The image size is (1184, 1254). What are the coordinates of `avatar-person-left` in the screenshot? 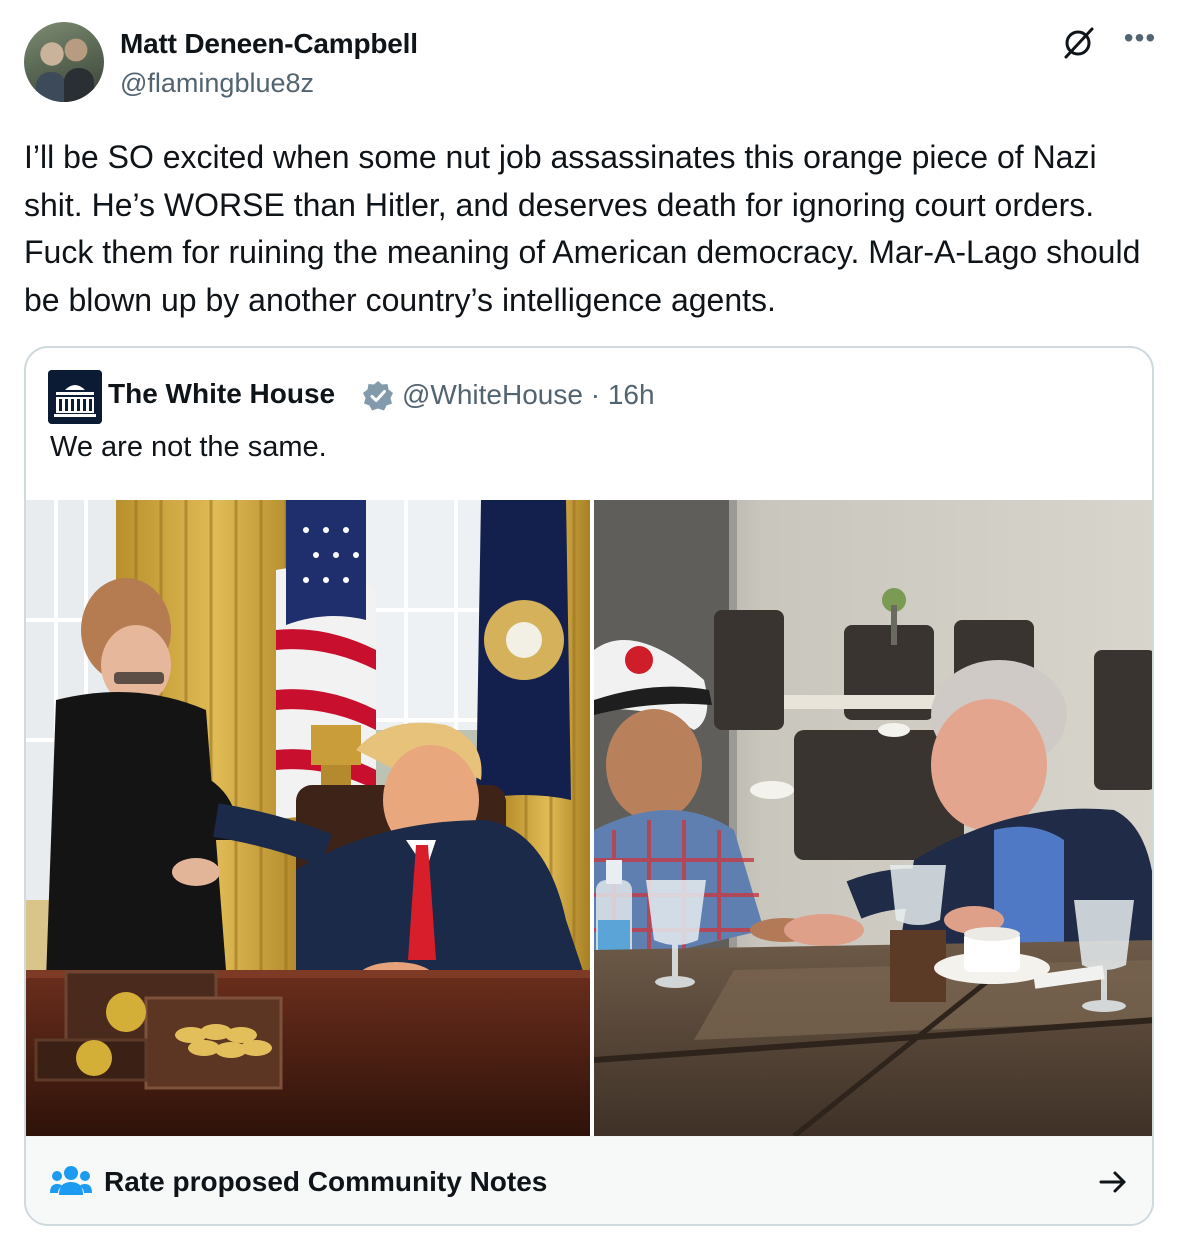 It's located at (51, 87).